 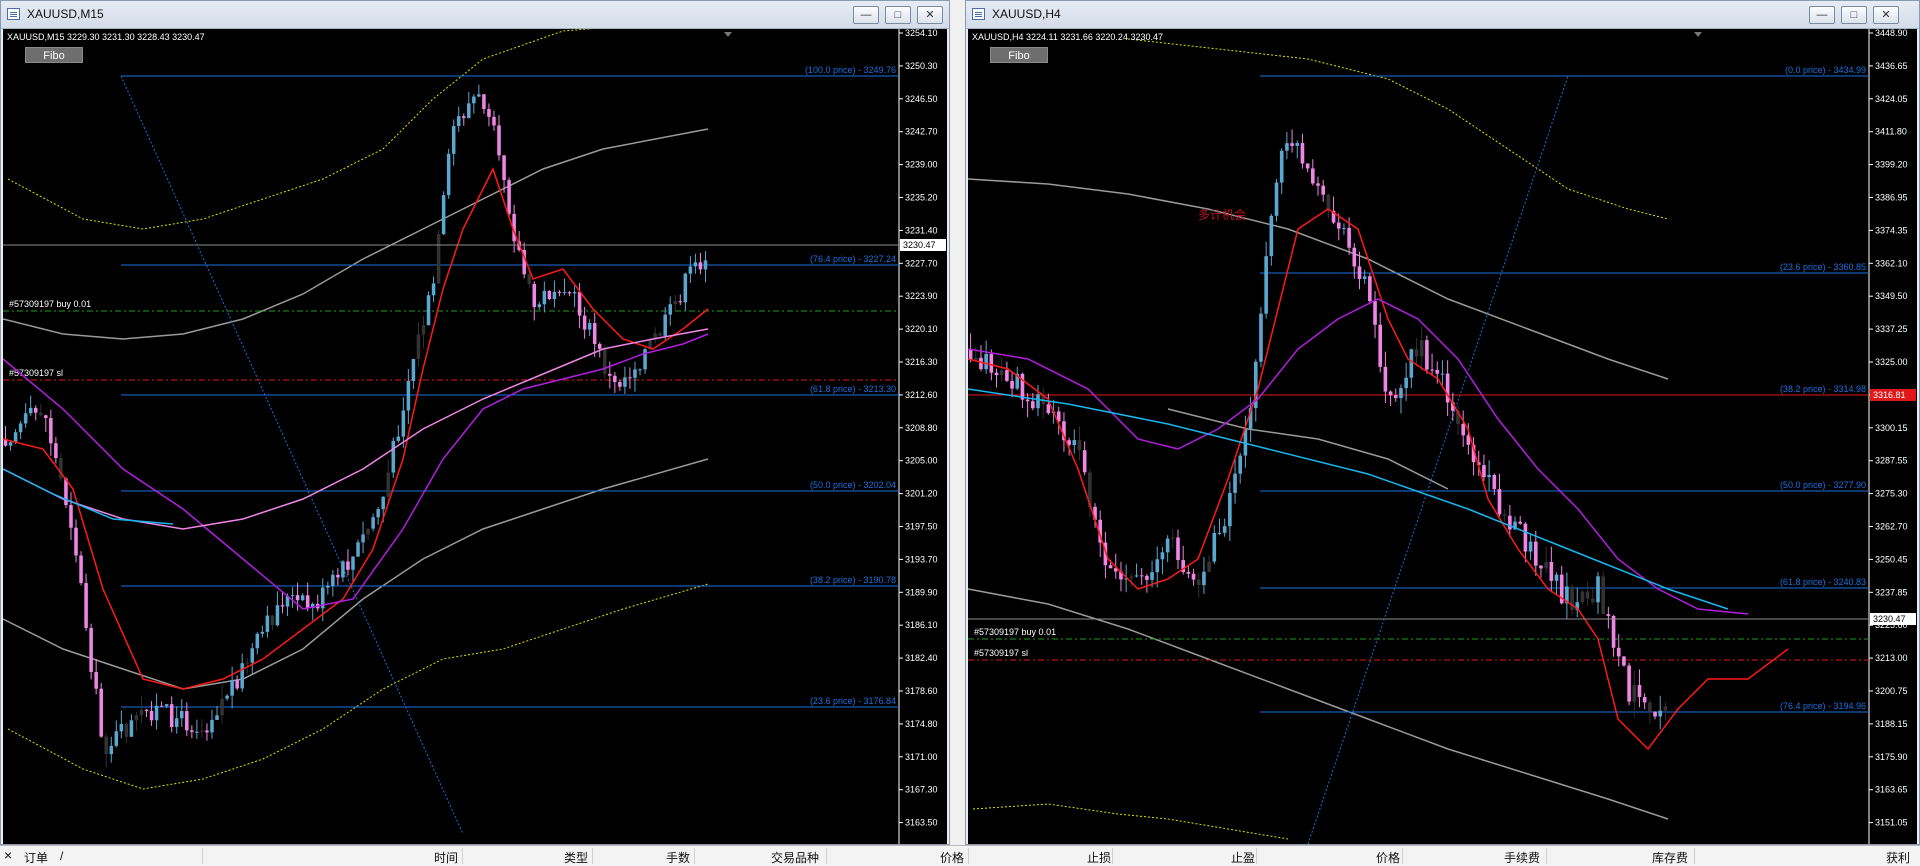 I want to click on price-tick-label: 3448.90, so click(x=1891, y=33).